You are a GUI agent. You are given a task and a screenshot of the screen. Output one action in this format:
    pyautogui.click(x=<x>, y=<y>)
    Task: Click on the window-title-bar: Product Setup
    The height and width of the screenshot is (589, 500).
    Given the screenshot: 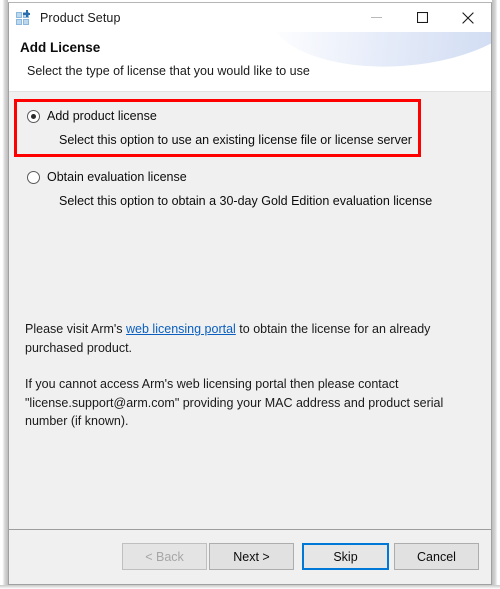 What is the action you would take?
    pyautogui.click(x=250, y=17)
    